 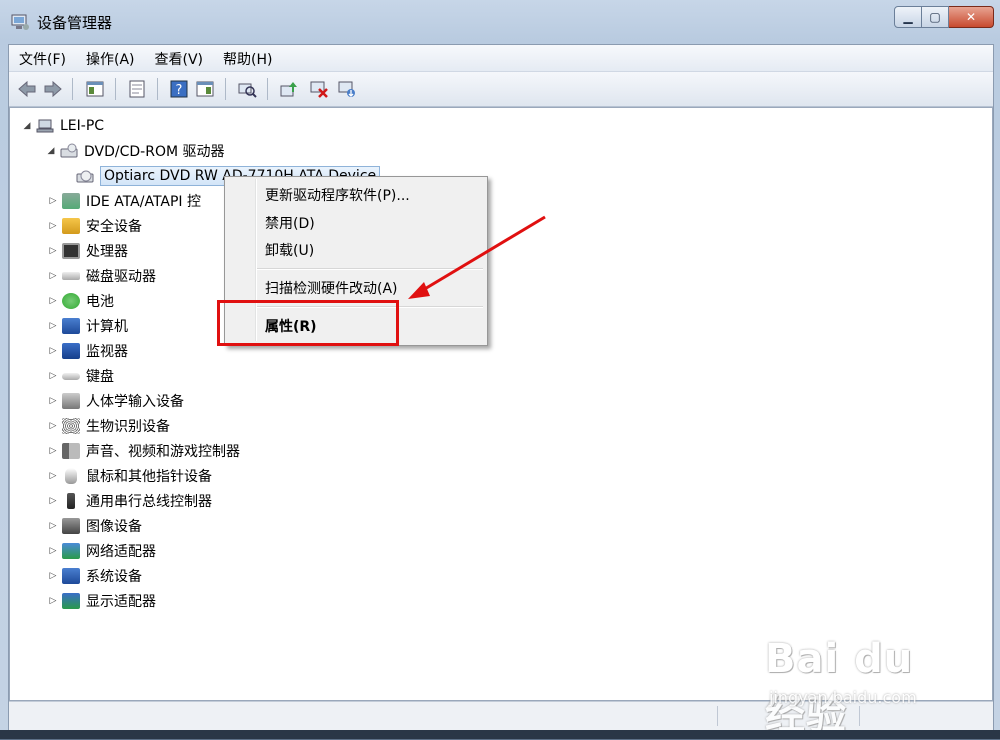 I want to click on desktop-strip, so click(x=500, y=734).